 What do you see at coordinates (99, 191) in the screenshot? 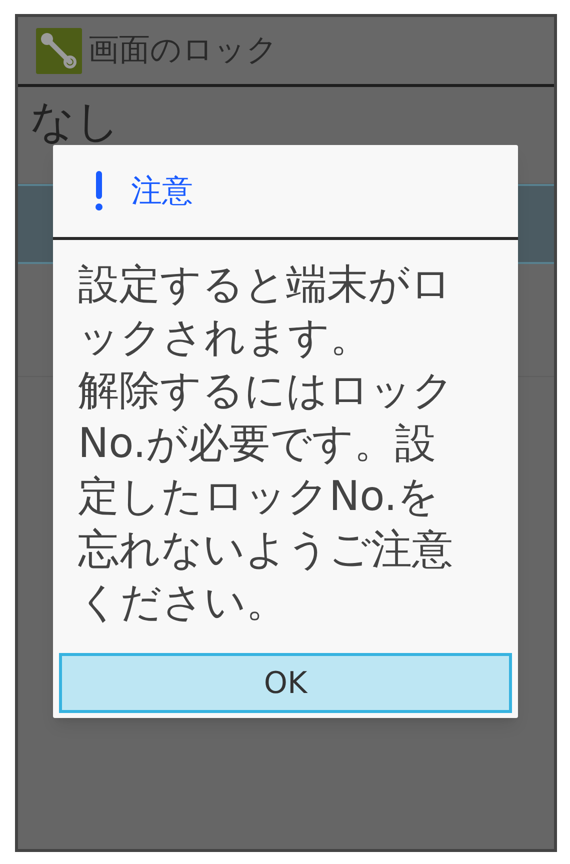
I see `exclamation-icon` at bounding box center [99, 191].